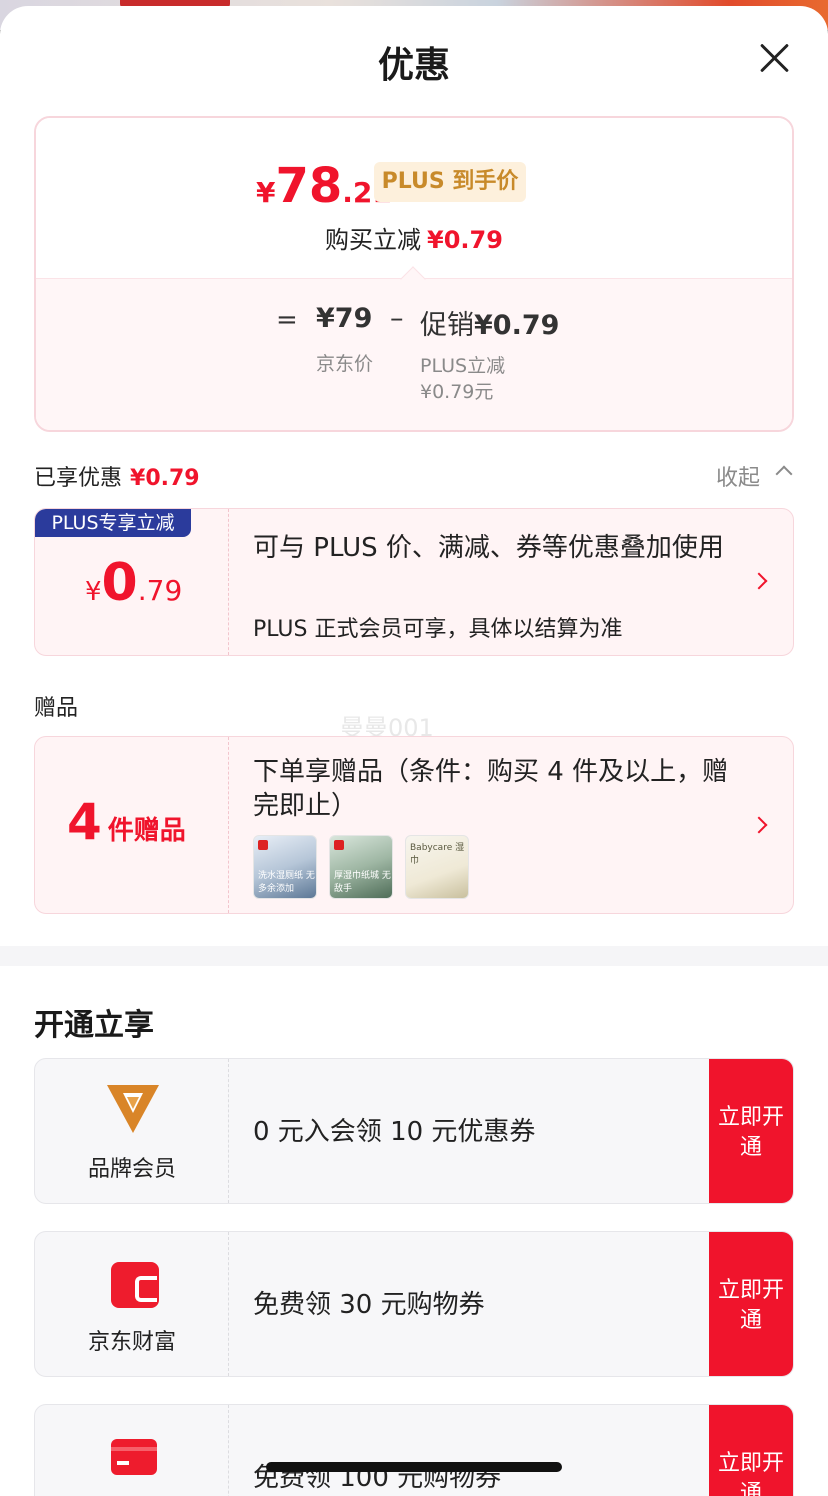  I want to click on promo-value: ¥0.79, so click(517, 325).